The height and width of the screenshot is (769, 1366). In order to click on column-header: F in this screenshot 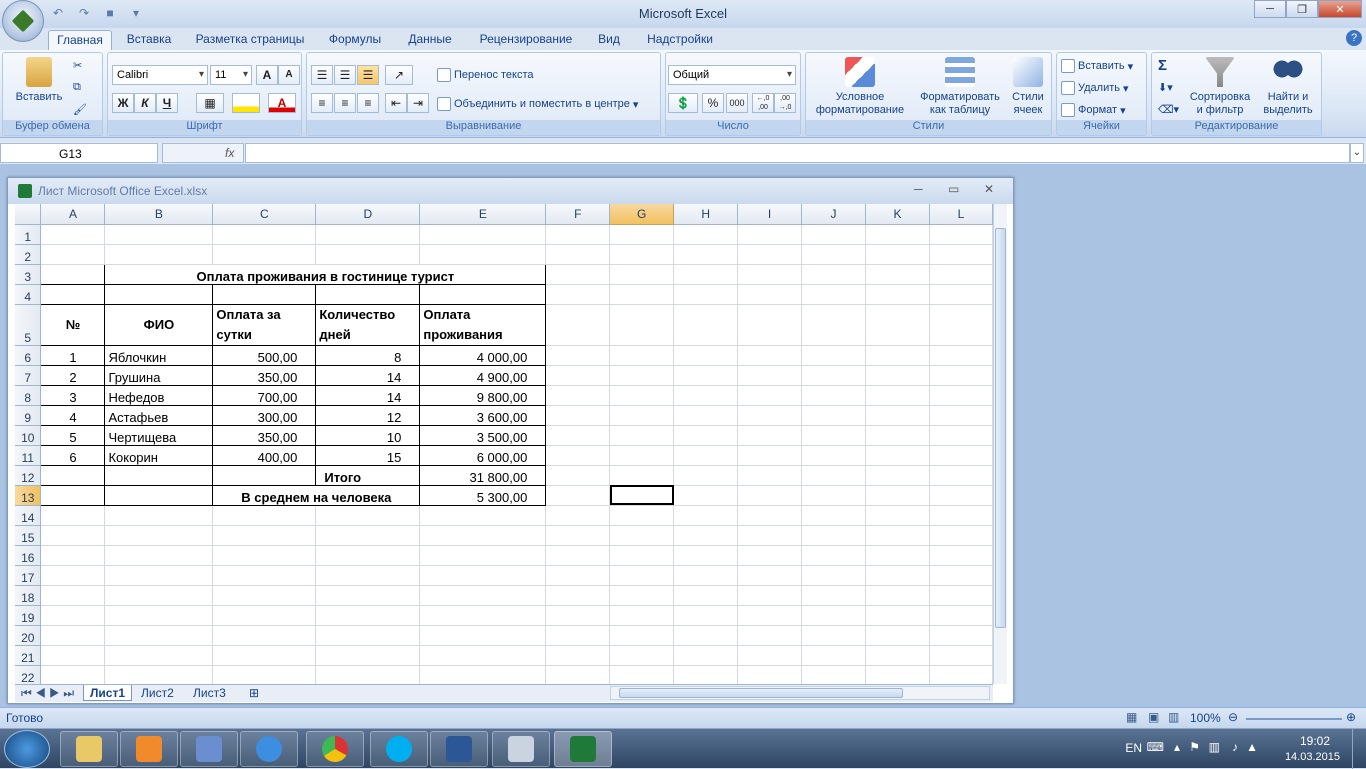, I will do `click(578, 214)`.